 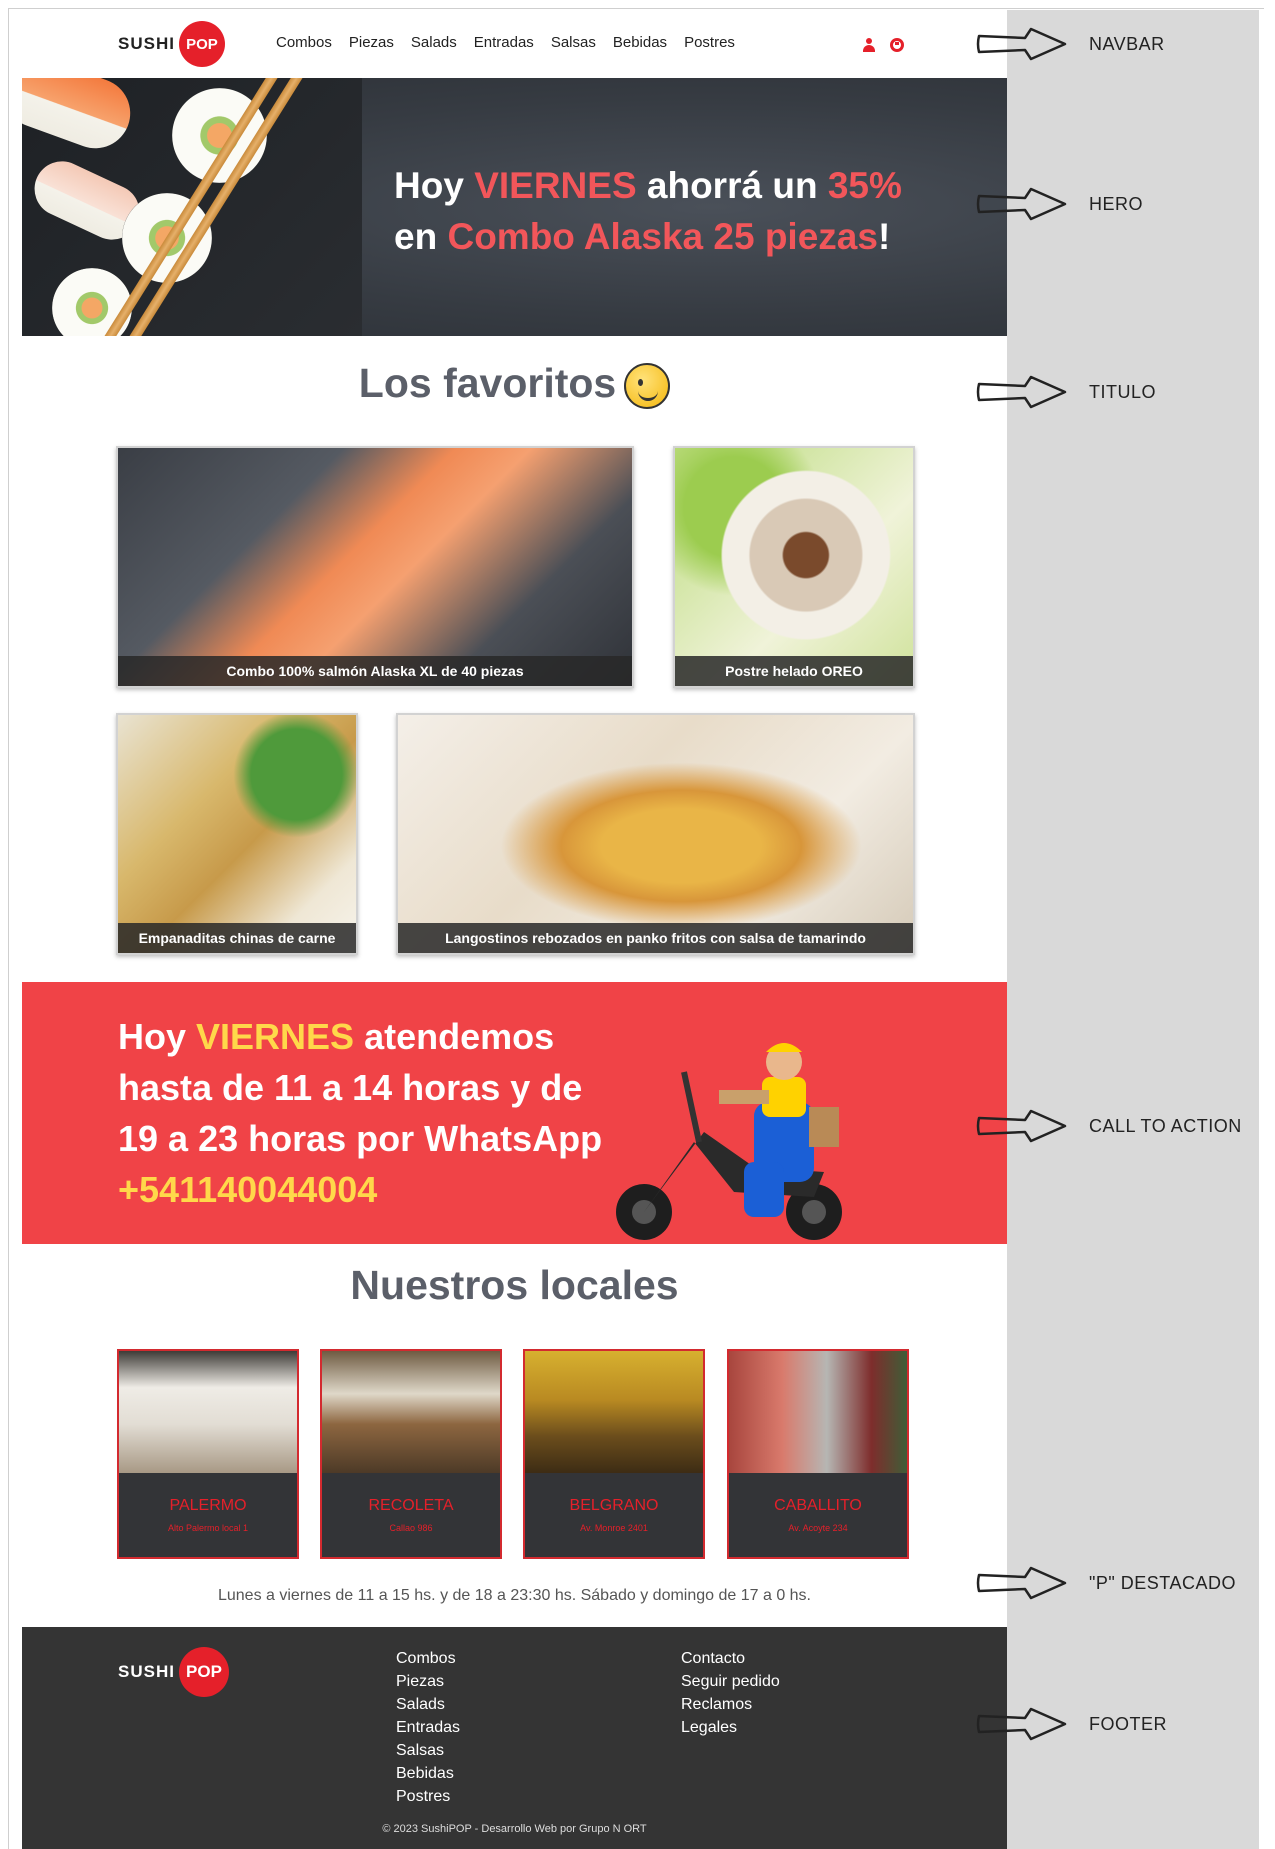 I want to click on navbar-logo: SUSHI POP, so click(x=171, y=44).